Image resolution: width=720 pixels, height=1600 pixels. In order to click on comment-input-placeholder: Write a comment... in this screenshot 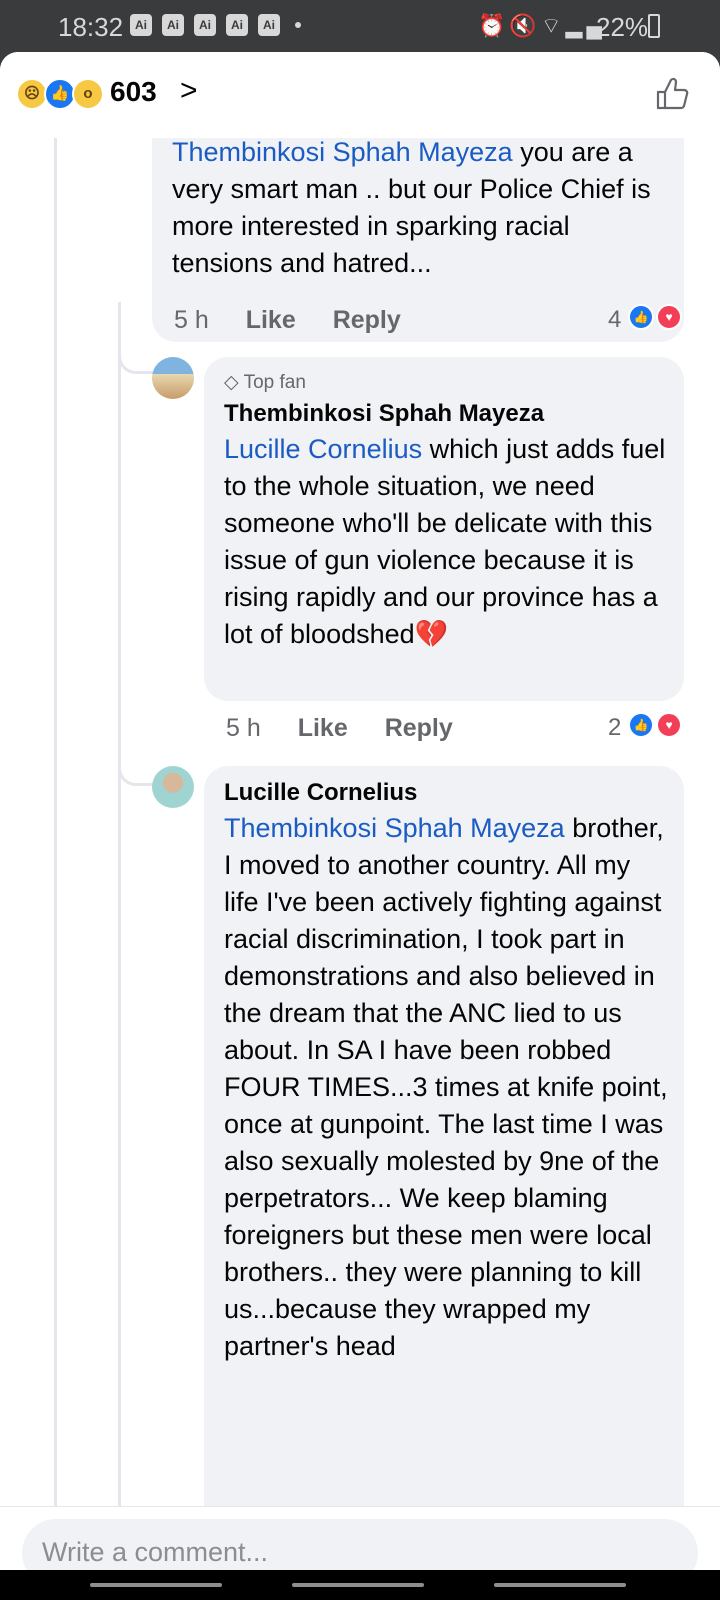, I will do `click(155, 1552)`.